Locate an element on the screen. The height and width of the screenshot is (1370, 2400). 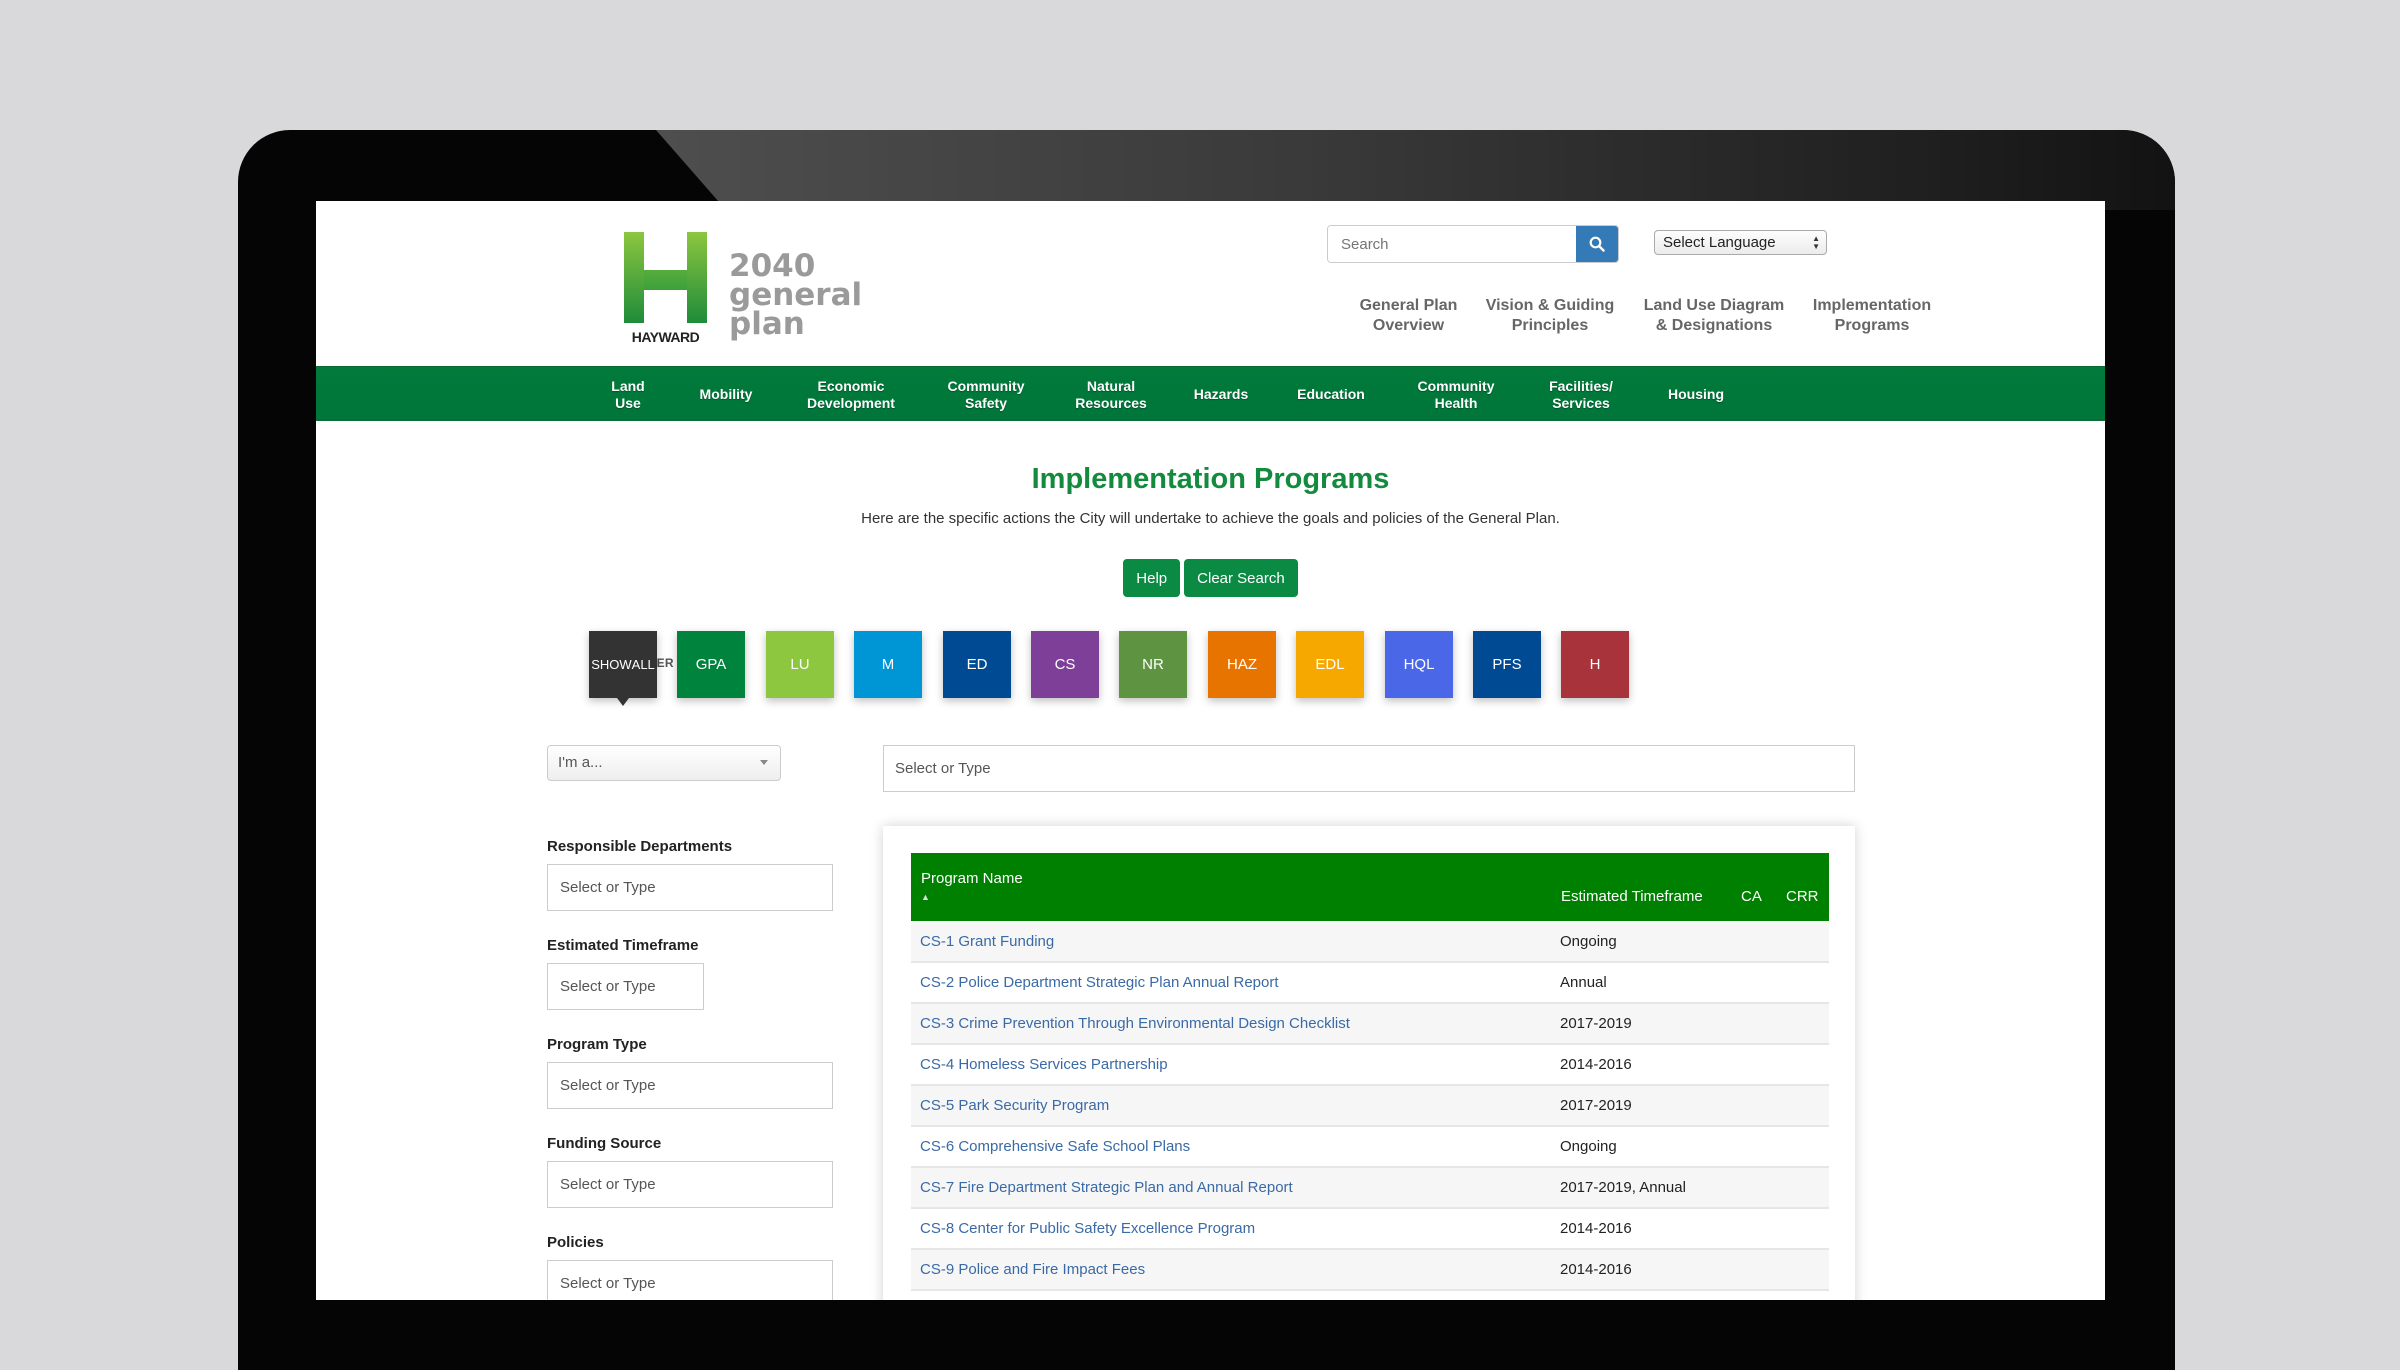
chevron-down-icon is located at coordinates (764, 762).